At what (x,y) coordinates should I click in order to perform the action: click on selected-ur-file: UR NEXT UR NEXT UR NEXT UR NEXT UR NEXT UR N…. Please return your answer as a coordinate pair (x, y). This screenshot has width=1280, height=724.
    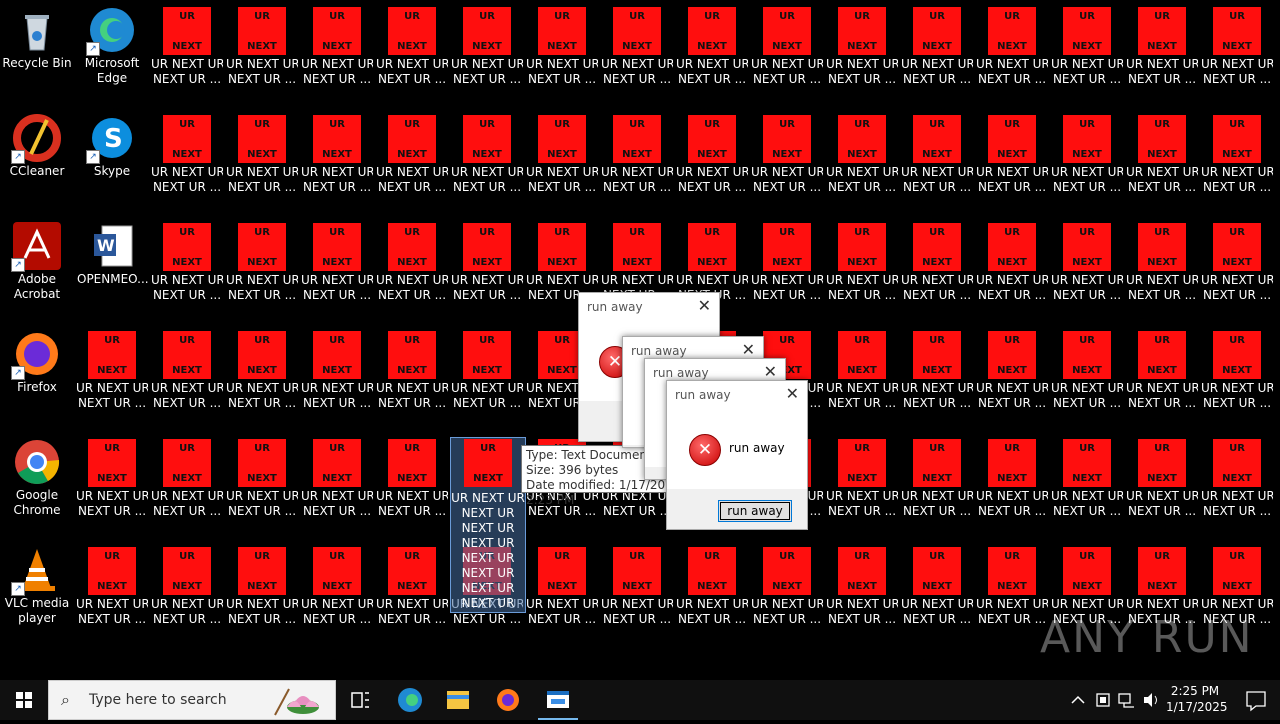
    Looking at the image, I should click on (488, 525).